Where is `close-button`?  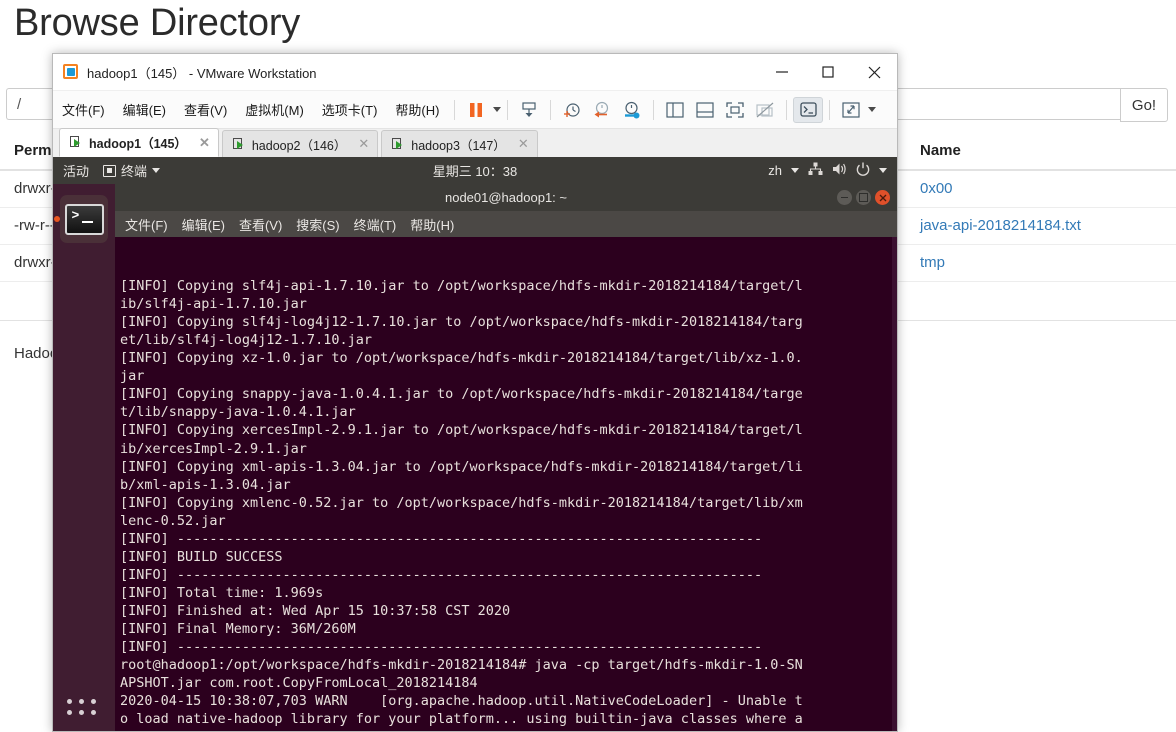
close-button is located at coordinates (874, 72).